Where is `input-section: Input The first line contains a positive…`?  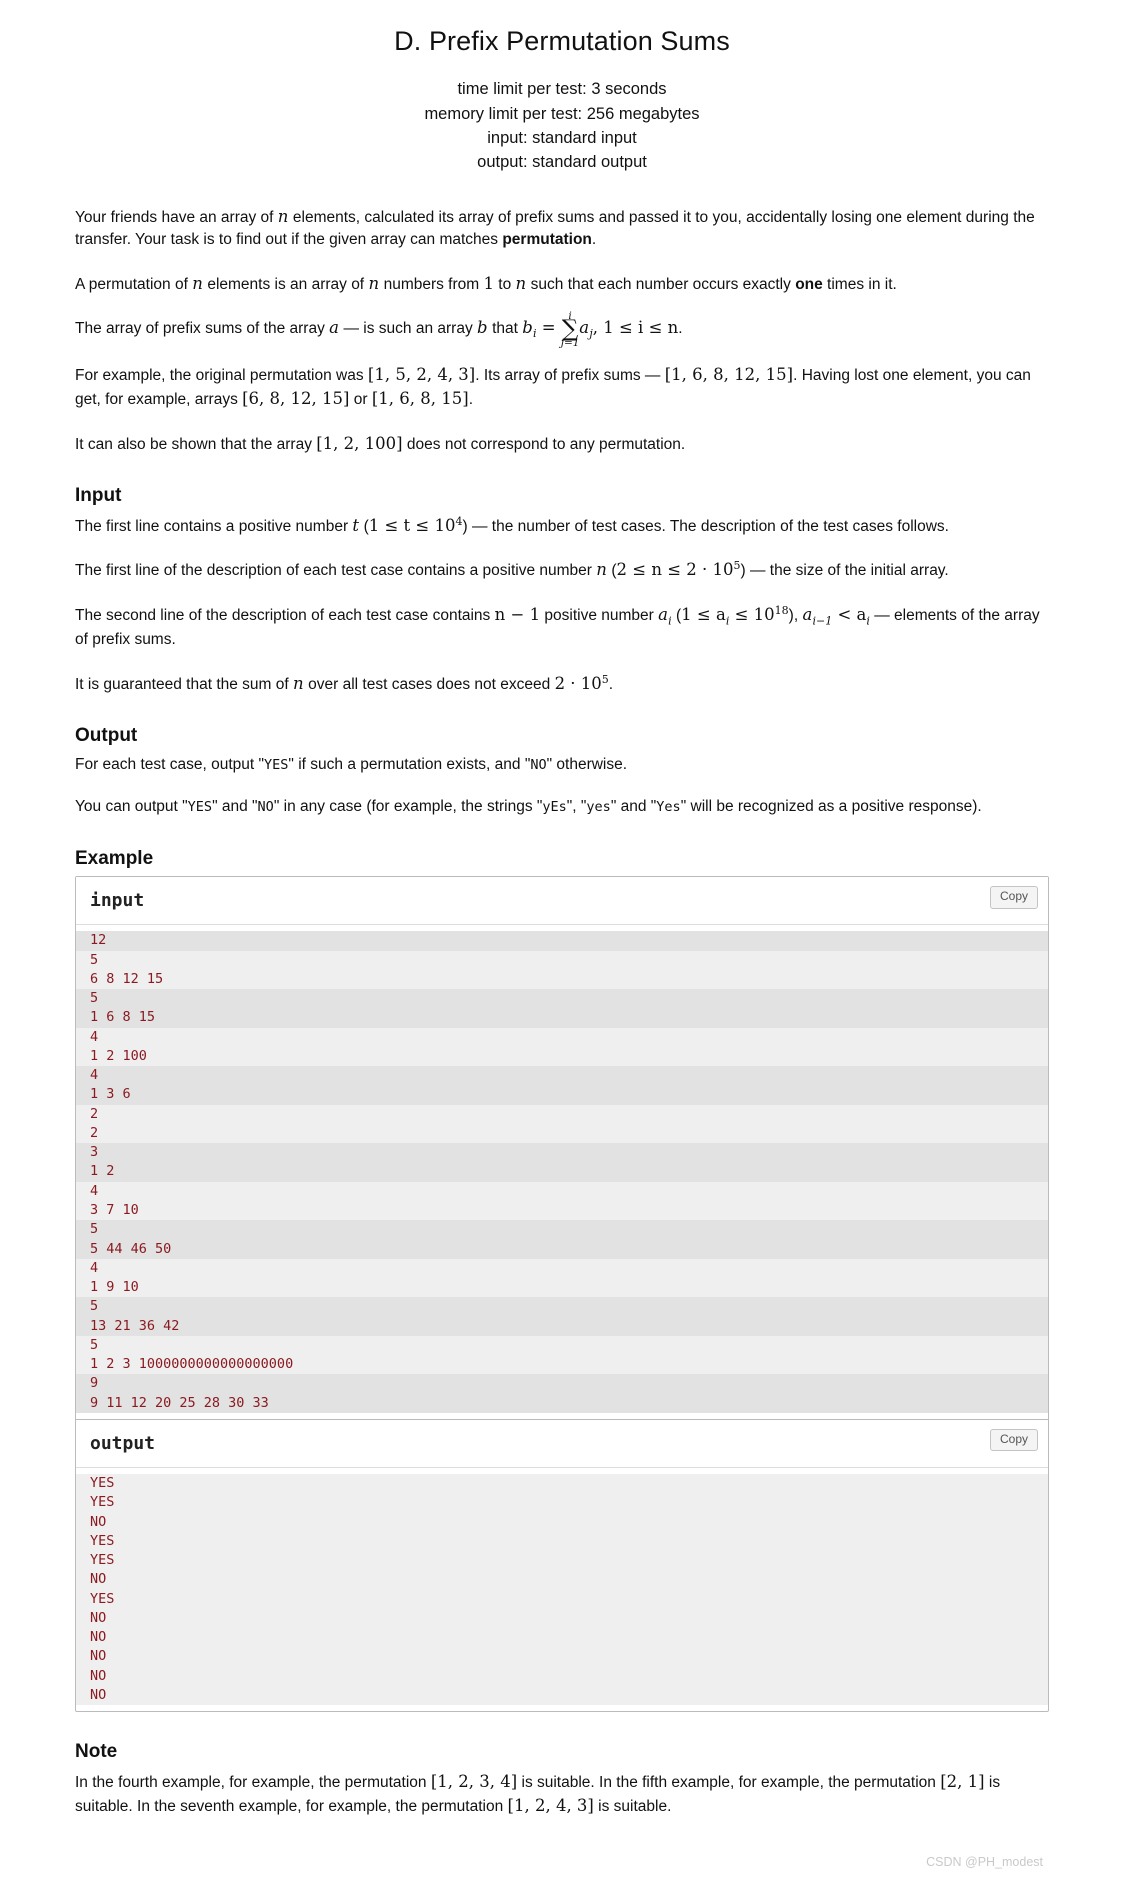 input-section: Input The first line contains a positive… is located at coordinates (562, 589).